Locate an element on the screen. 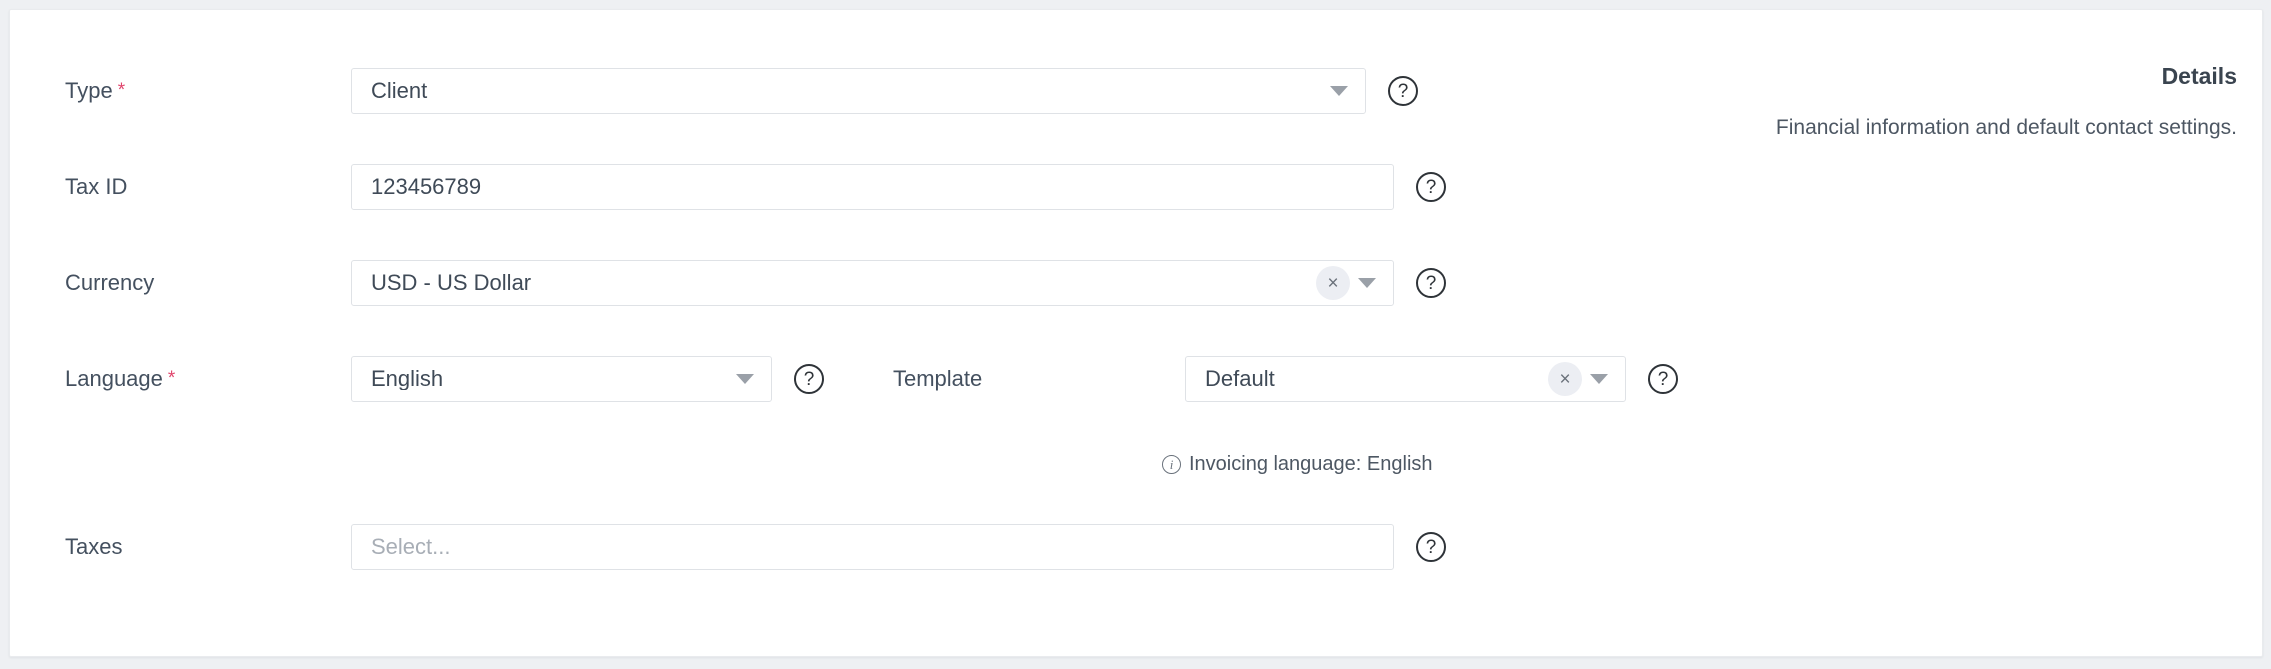 The image size is (2271, 669). info-icon: i is located at coordinates (1171, 464).